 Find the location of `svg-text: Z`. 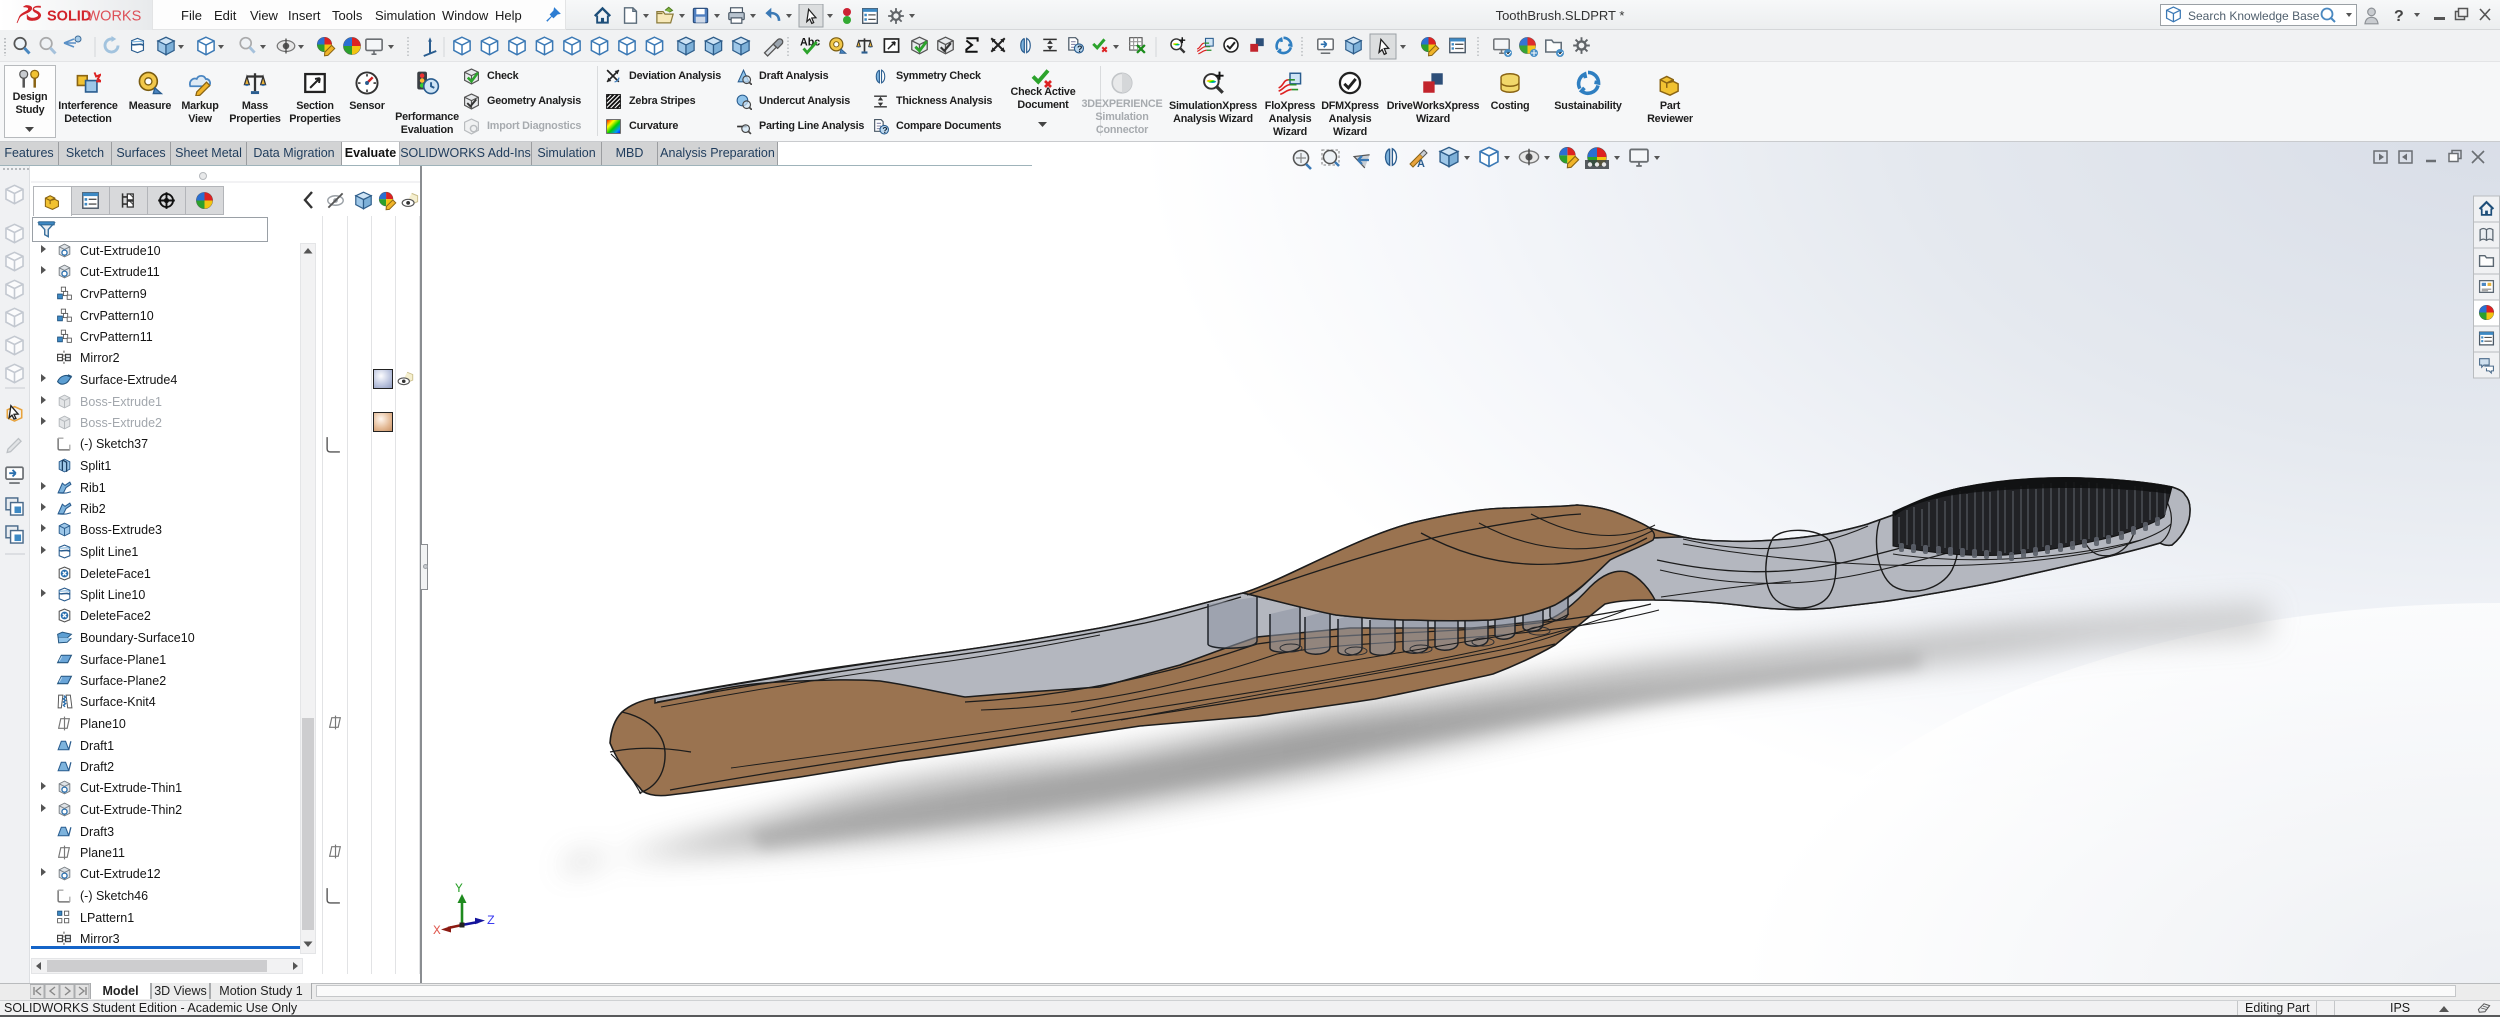

svg-text: Z is located at coordinates (491, 920).